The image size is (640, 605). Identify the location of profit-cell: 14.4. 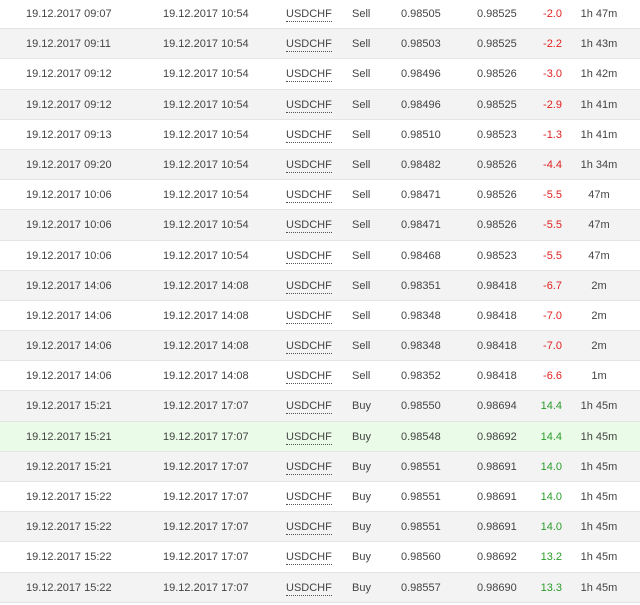
(551, 436).